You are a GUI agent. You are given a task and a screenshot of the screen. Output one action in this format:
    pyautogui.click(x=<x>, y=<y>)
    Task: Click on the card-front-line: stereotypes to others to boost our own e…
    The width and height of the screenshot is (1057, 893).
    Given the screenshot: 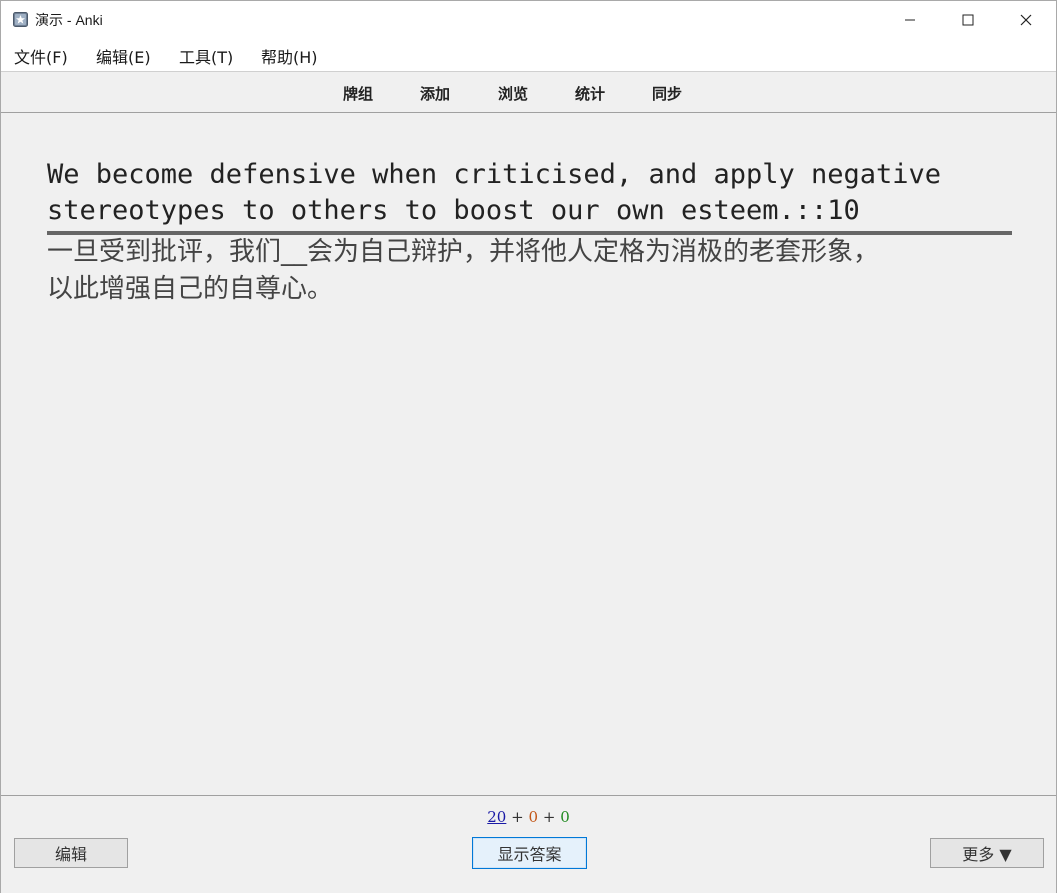 What is the action you would take?
    pyautogui.click(x=453, y=210)
    